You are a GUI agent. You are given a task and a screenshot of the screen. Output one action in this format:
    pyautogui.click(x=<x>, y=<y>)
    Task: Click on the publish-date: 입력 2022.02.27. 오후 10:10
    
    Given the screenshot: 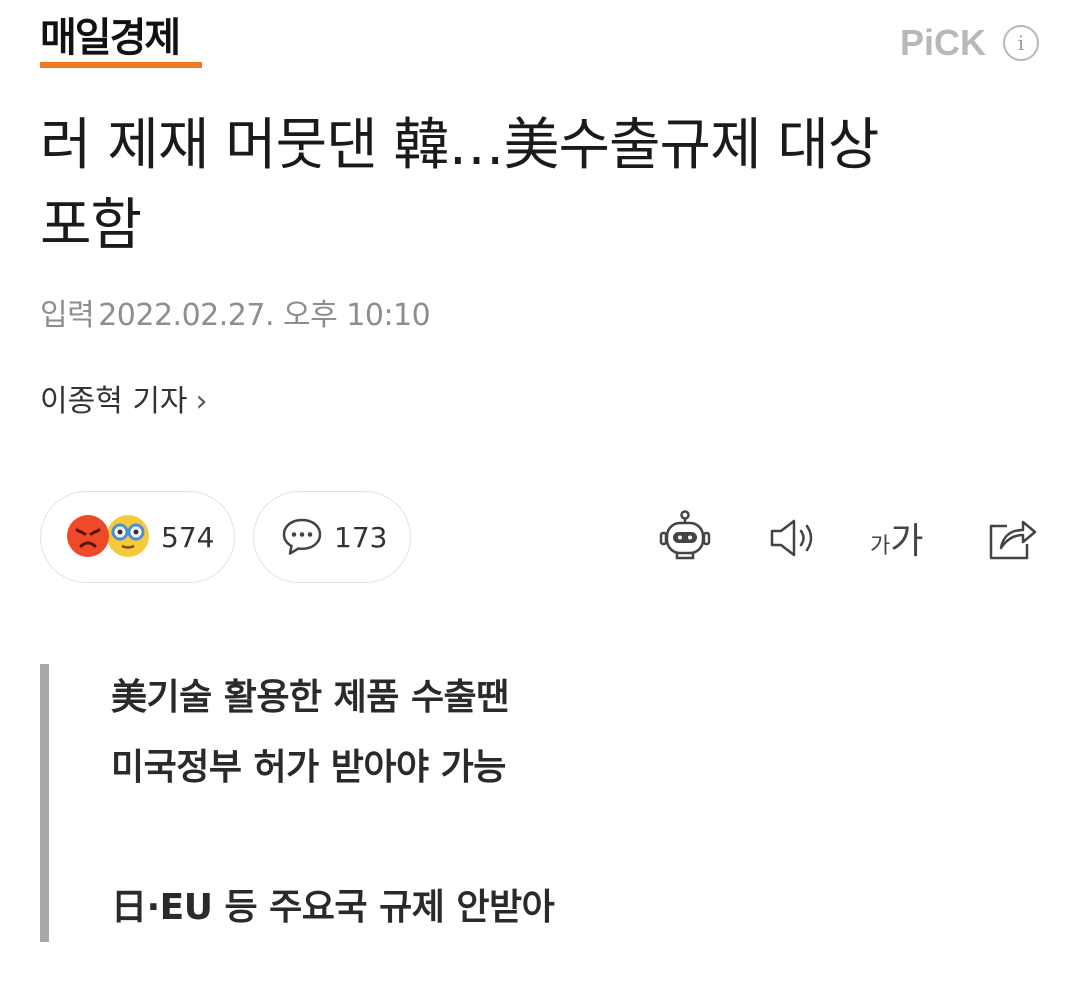 What is the action you would take?
    pyautogui.click(x=235, y=316)
    